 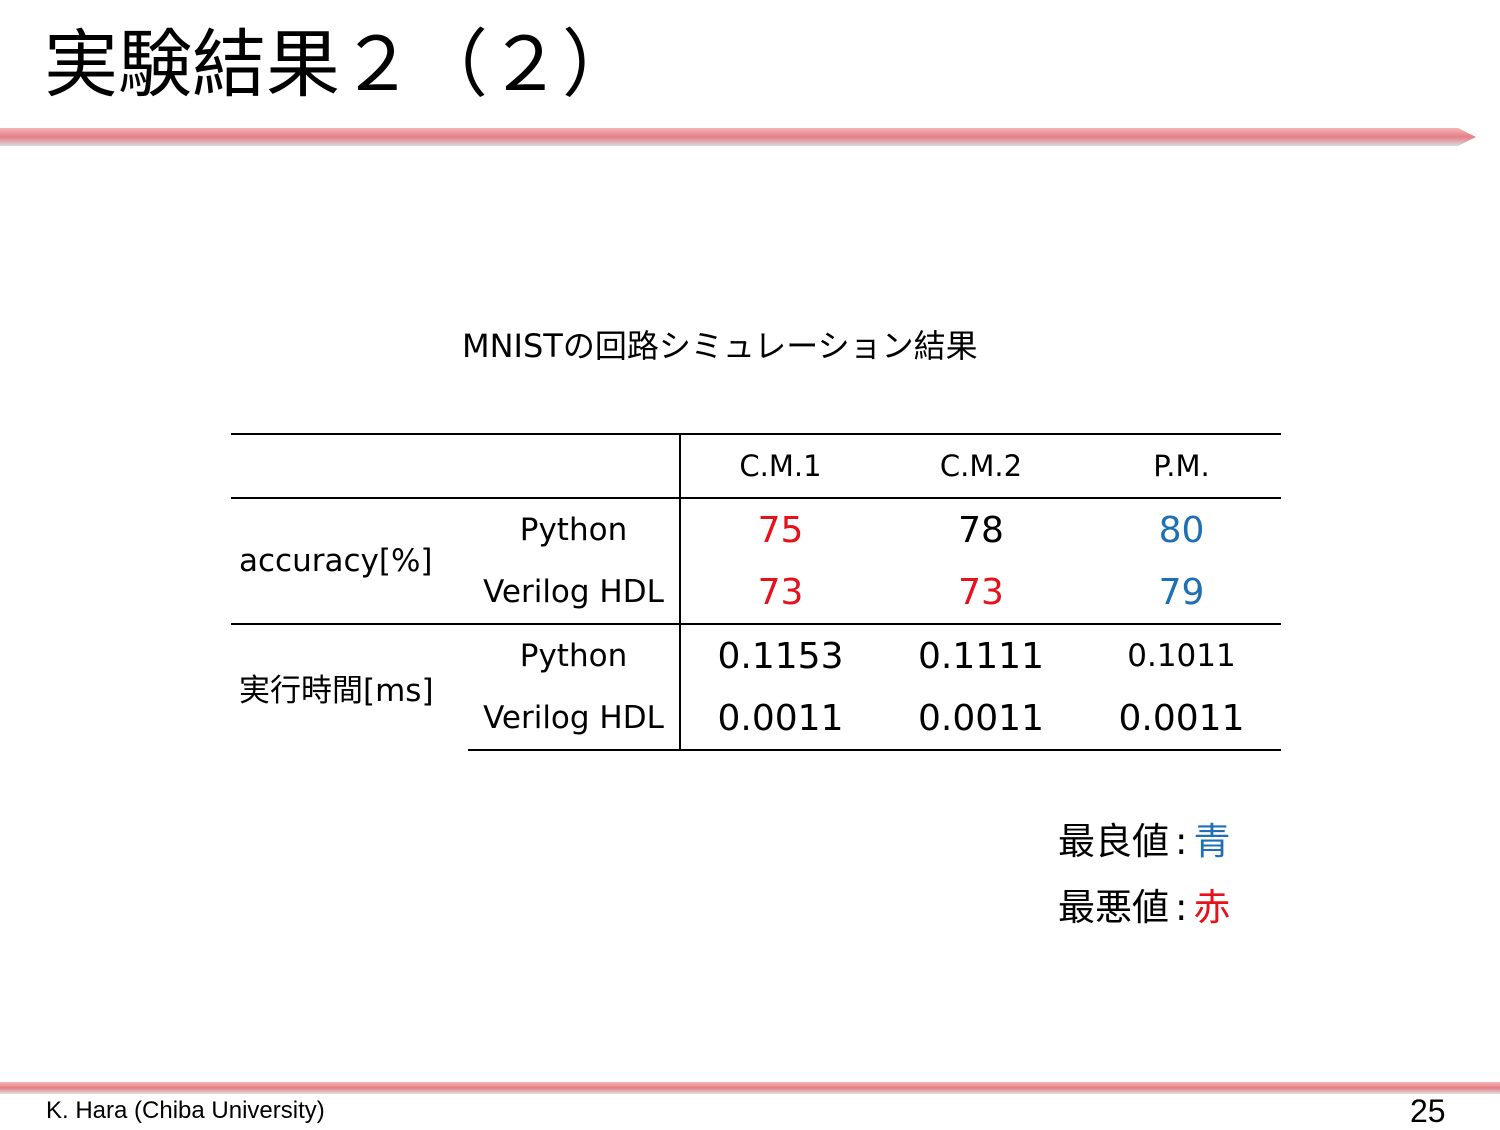 What do you see at coordinates (720, 346) in the screenshot?
I see `table-caption: MNISTの回路シミュレーション結果` at bounding box center [720, 346].